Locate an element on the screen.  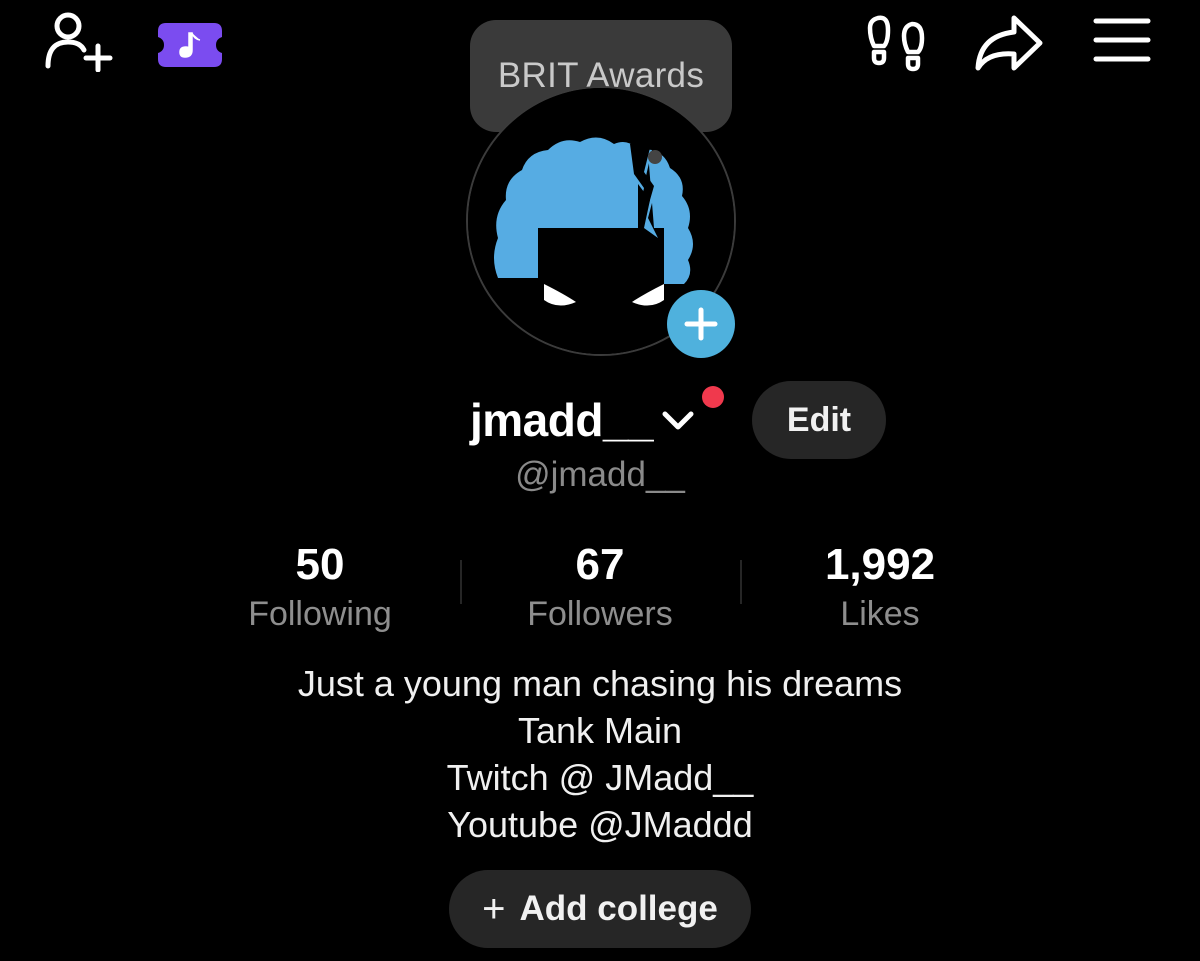
menu-button is located at coordinates (1122, 40).